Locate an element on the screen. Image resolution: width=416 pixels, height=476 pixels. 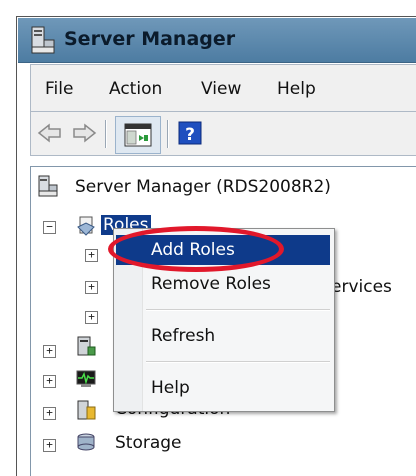
tree-child-label-partial: ervices is located at coordinates (361, 287).